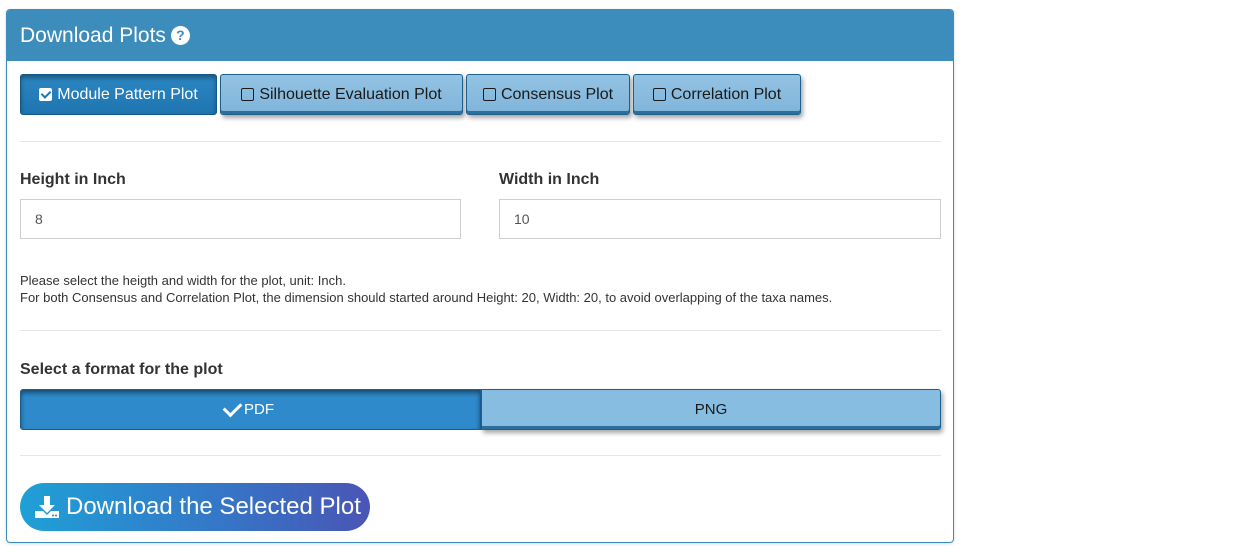  I want to click on tab-label: Module Pattern Plot, so click(127, 94).